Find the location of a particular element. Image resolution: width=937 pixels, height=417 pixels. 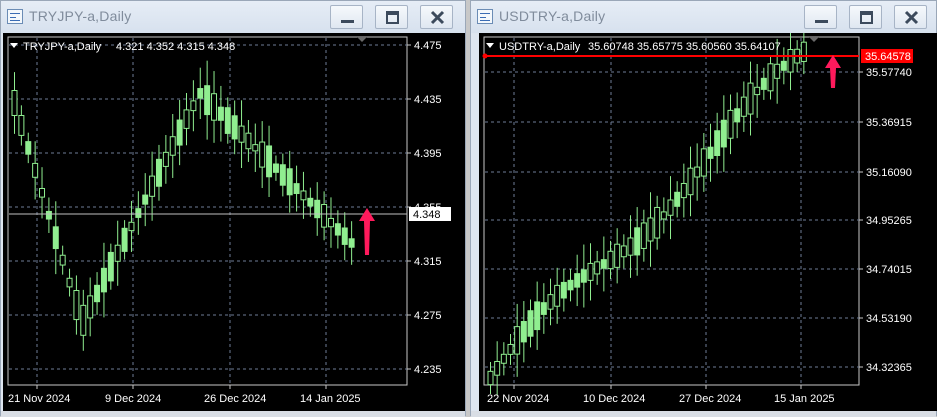

up-arrow-icon is located at coordinates (367, 231).